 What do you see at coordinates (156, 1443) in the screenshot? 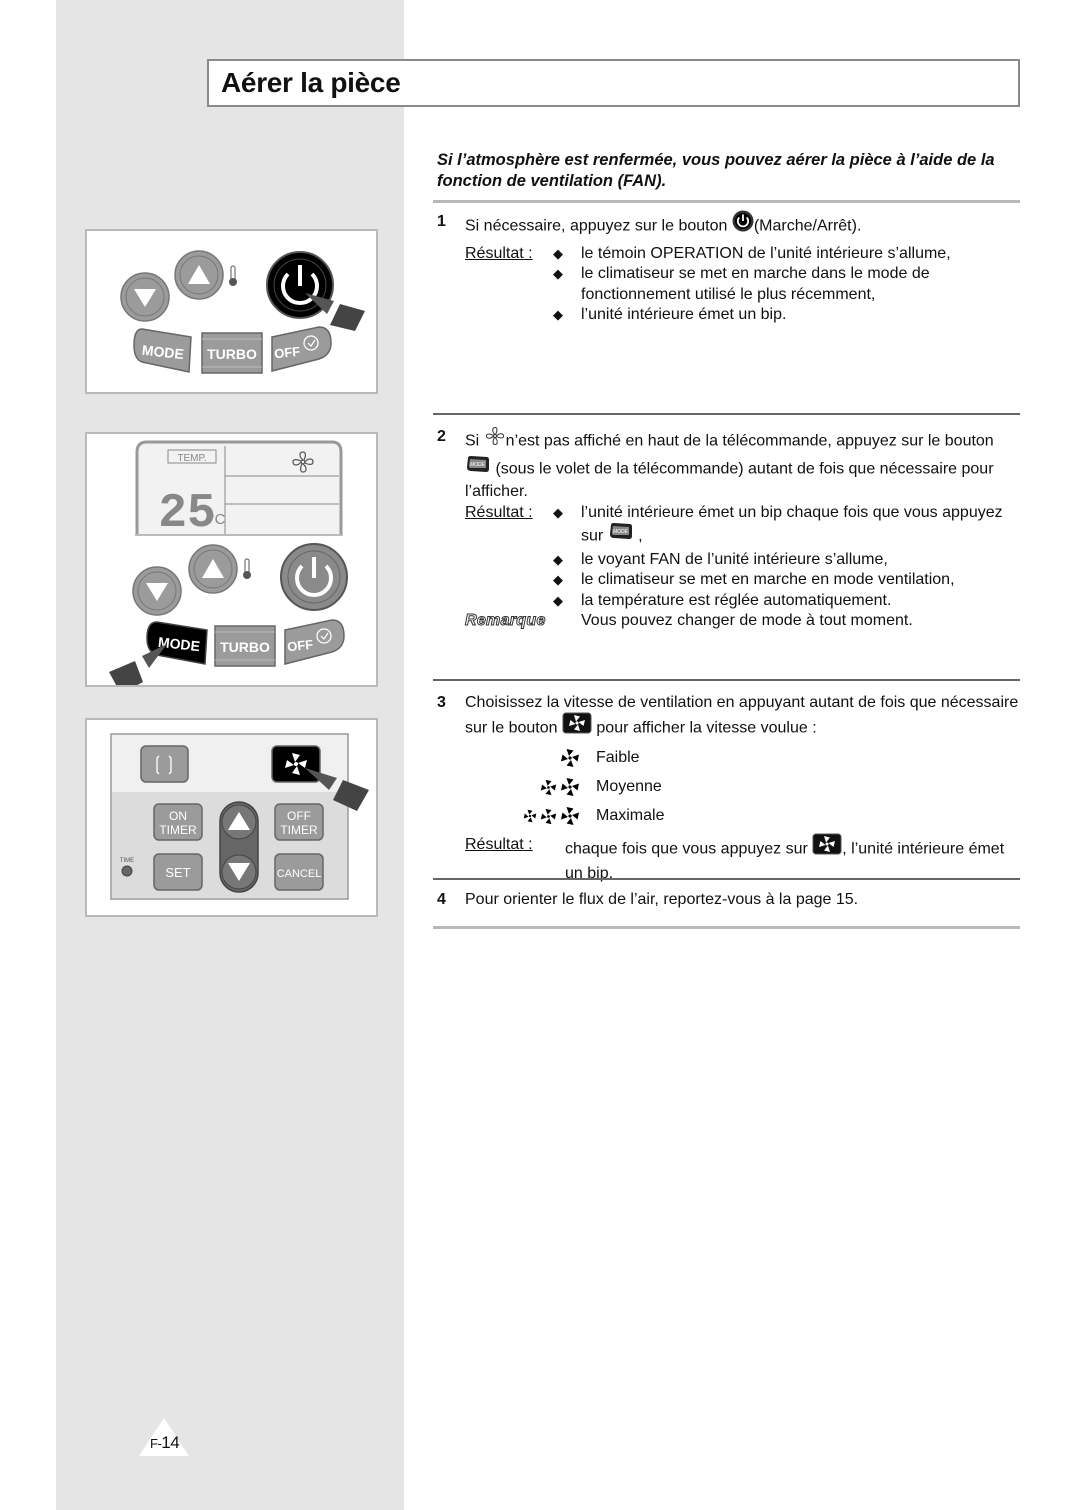
I see `page-prefix: F-` at bounding box center [156, 1443].